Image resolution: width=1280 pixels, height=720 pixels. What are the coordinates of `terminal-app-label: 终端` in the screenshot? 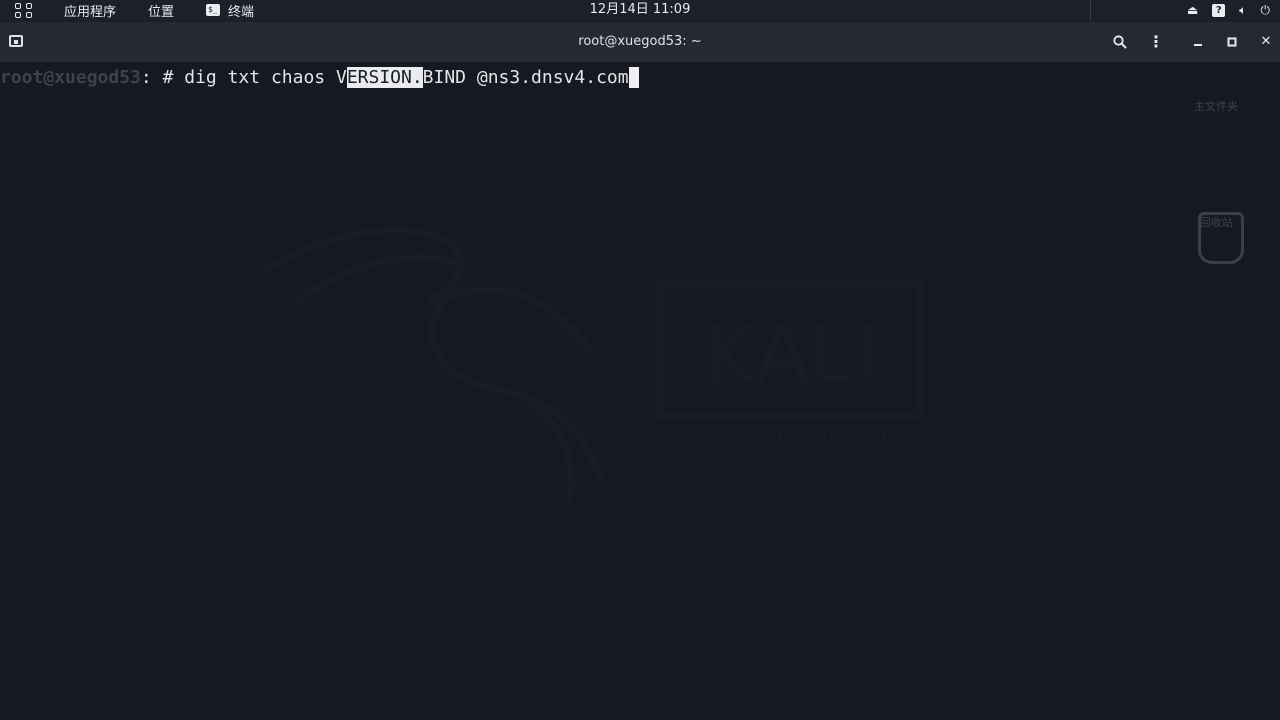 It's located at (241, 12).